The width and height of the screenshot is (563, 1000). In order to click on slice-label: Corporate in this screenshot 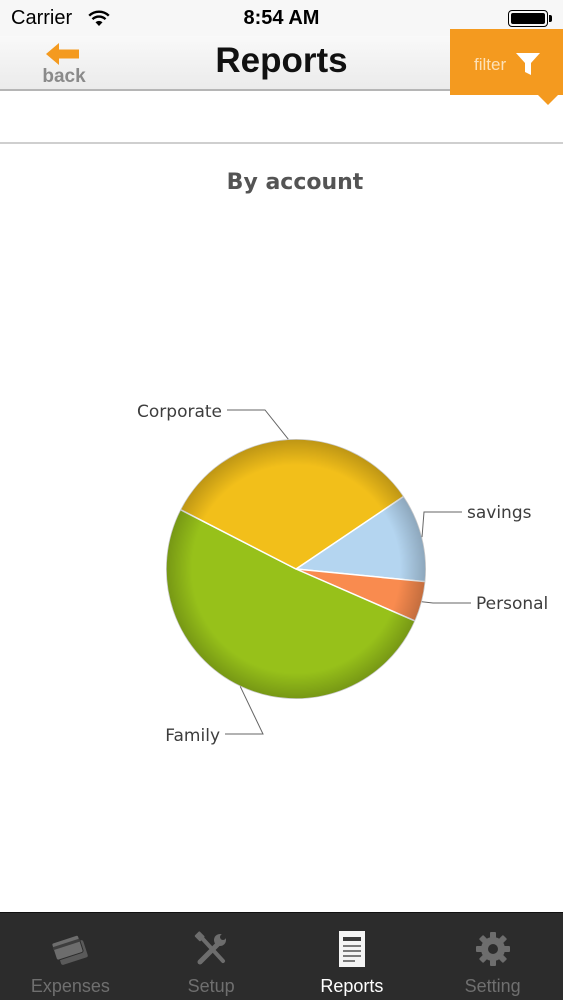, I will do `click(179, 412)`.